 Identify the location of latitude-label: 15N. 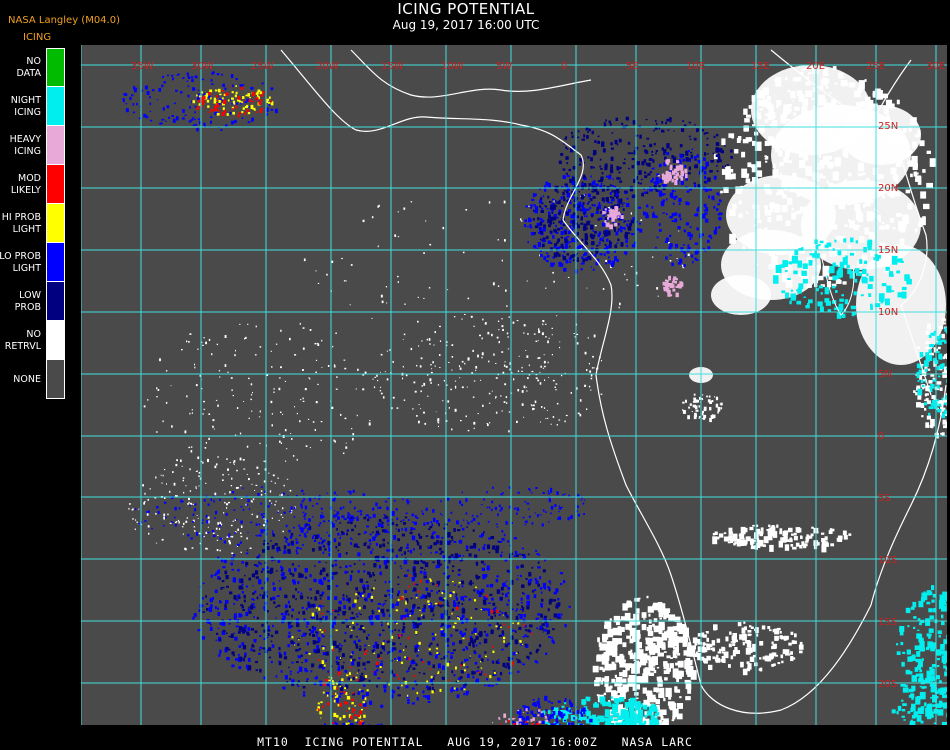
(888, 250).